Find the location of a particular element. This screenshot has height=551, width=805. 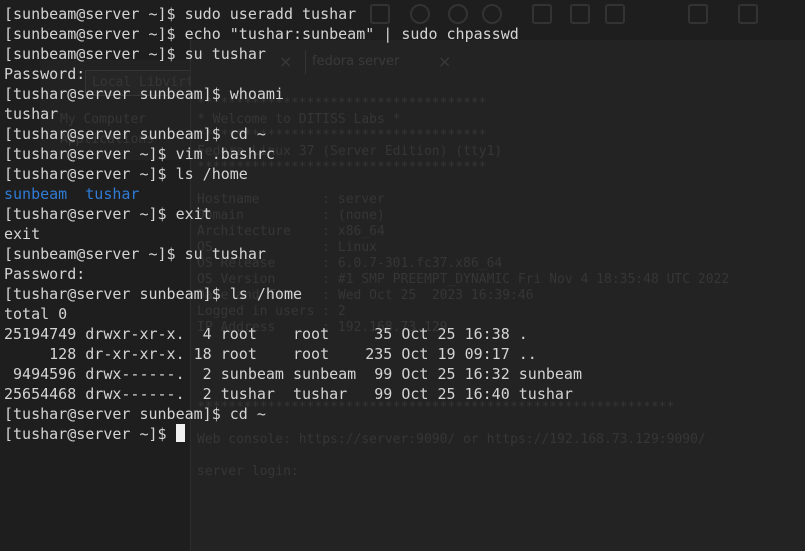

terminal-line: [sunbeam@server ~]$ sudo useradd tushar is located at coordinates (180, 14).